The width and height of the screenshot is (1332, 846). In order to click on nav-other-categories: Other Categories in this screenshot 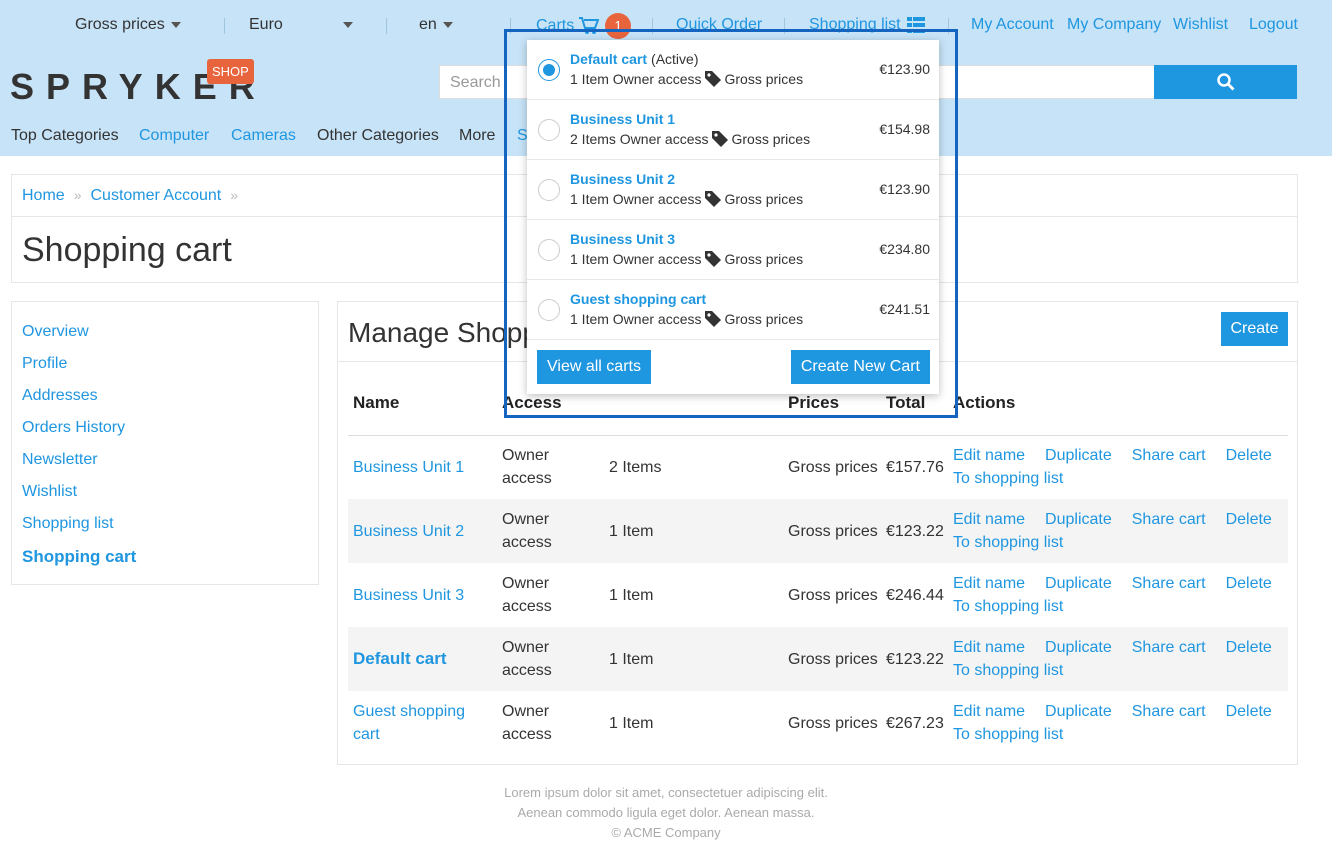, I will do `click(378, 136)`.